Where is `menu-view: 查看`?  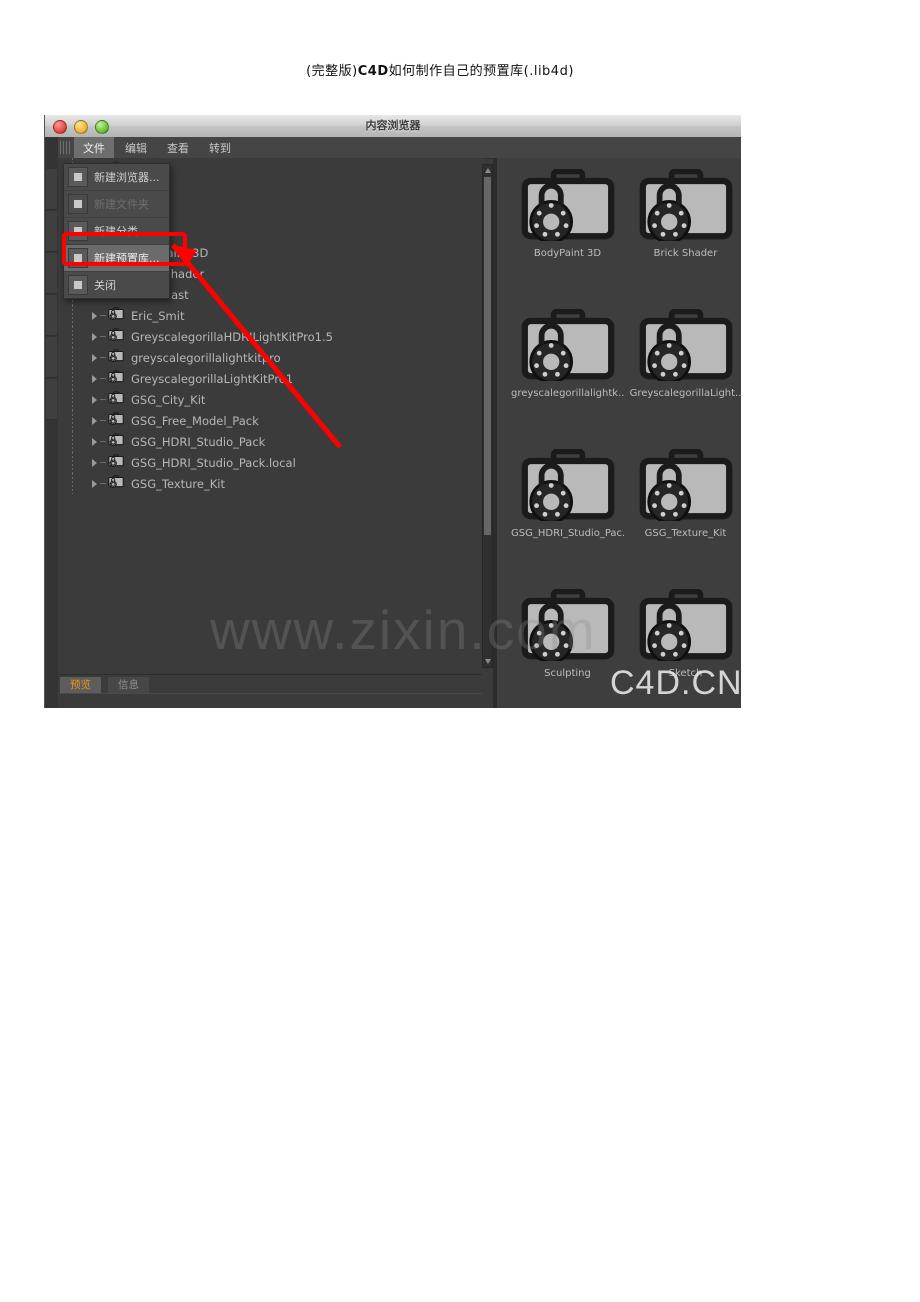 menu-view: 查看 is located at coordinates (178, 148).